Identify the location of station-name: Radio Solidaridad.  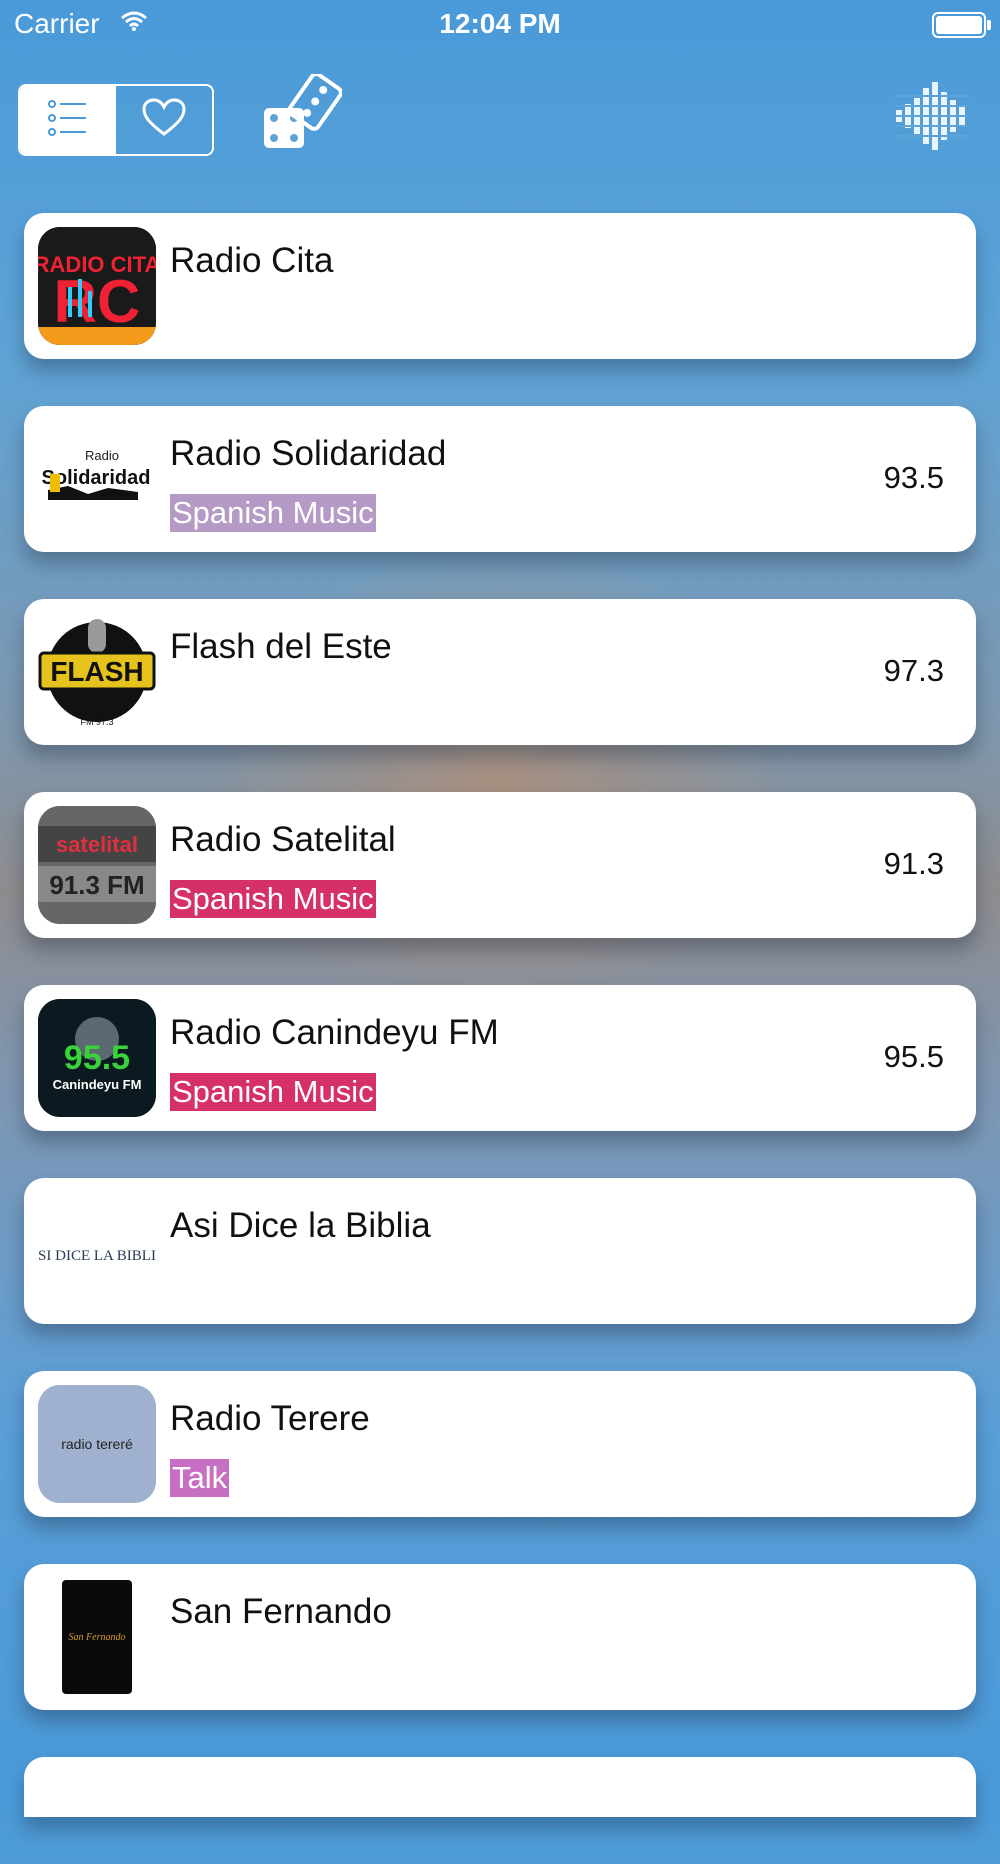
(308, 453).